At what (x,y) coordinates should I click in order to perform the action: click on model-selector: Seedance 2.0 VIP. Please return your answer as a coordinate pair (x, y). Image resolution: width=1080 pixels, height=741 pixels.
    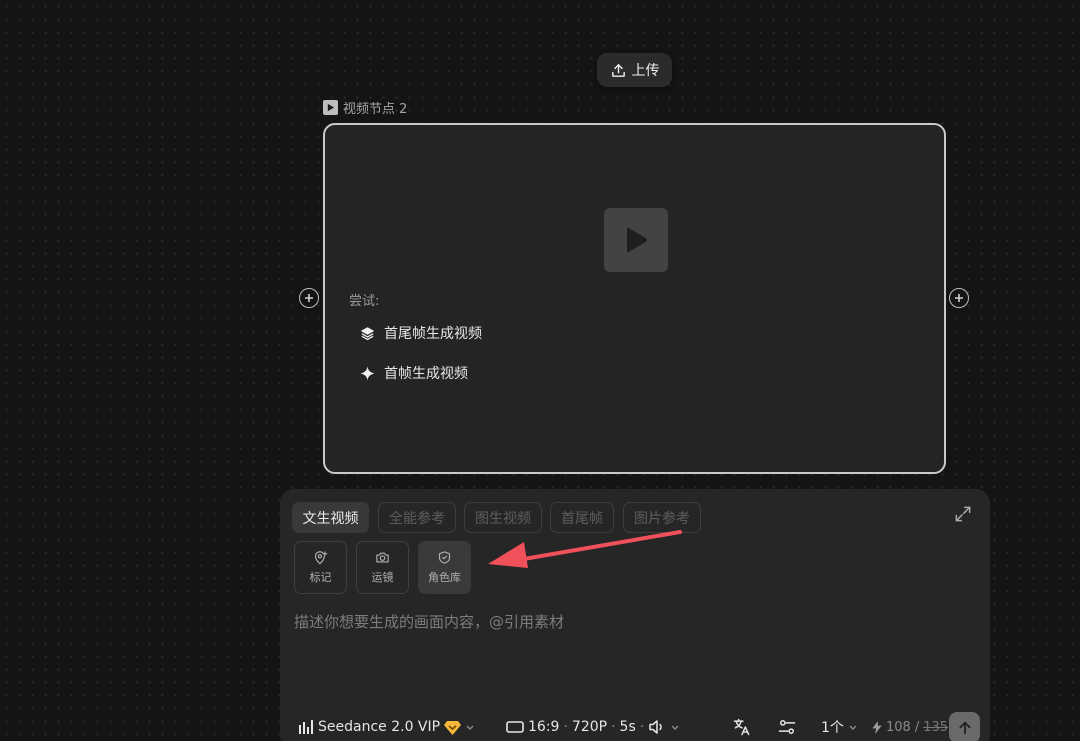
    Looking at the image, I should click on (386, 727).